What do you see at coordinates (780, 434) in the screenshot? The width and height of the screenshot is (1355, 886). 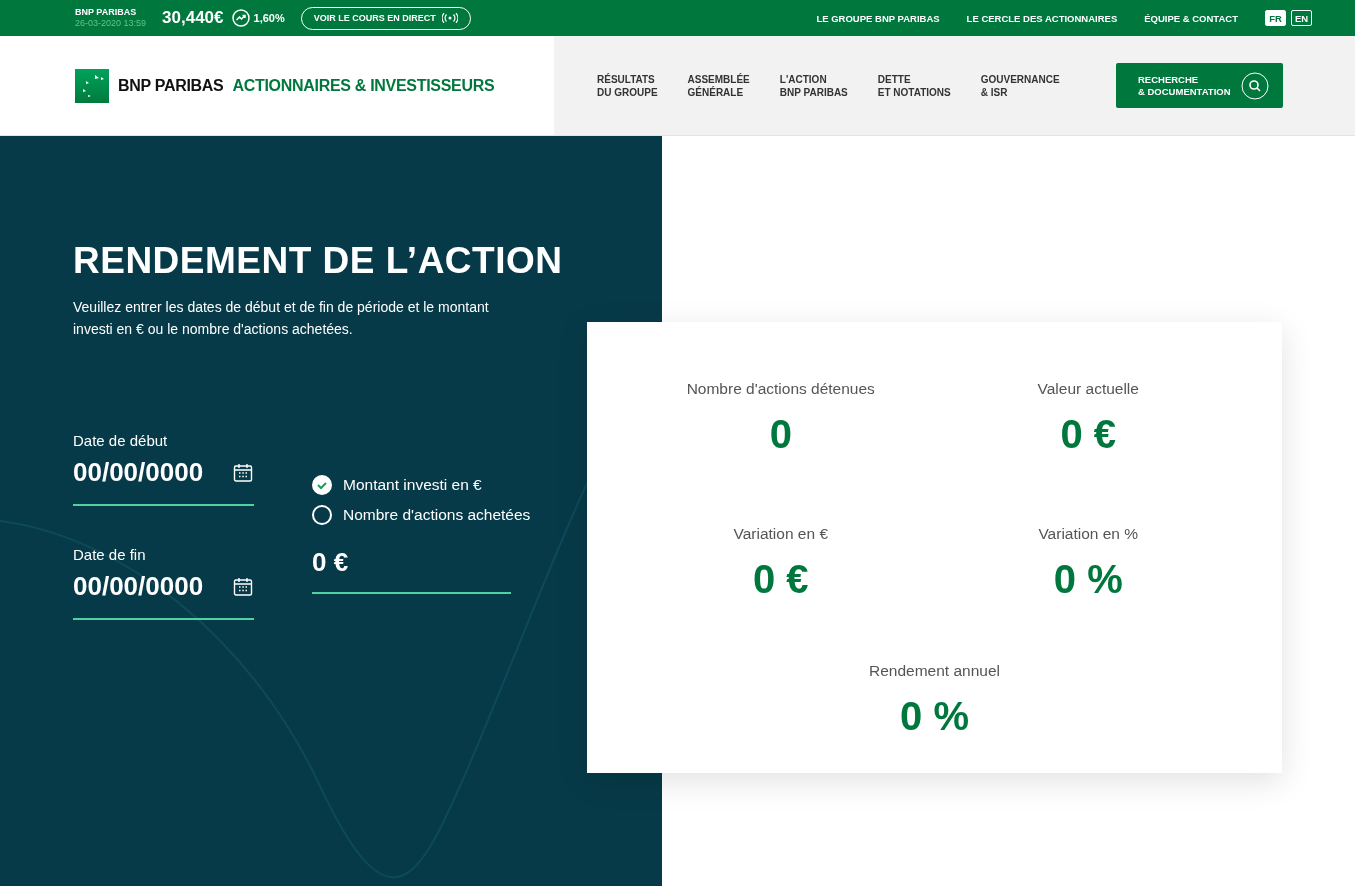 I see `result-value: 0` at bounding box center [780, 434].